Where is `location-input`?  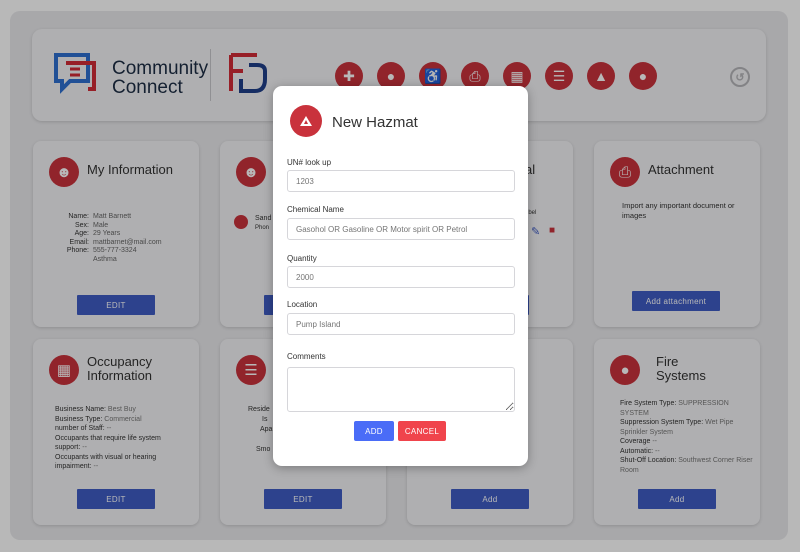 location-input is located at coordinates (401, 324).